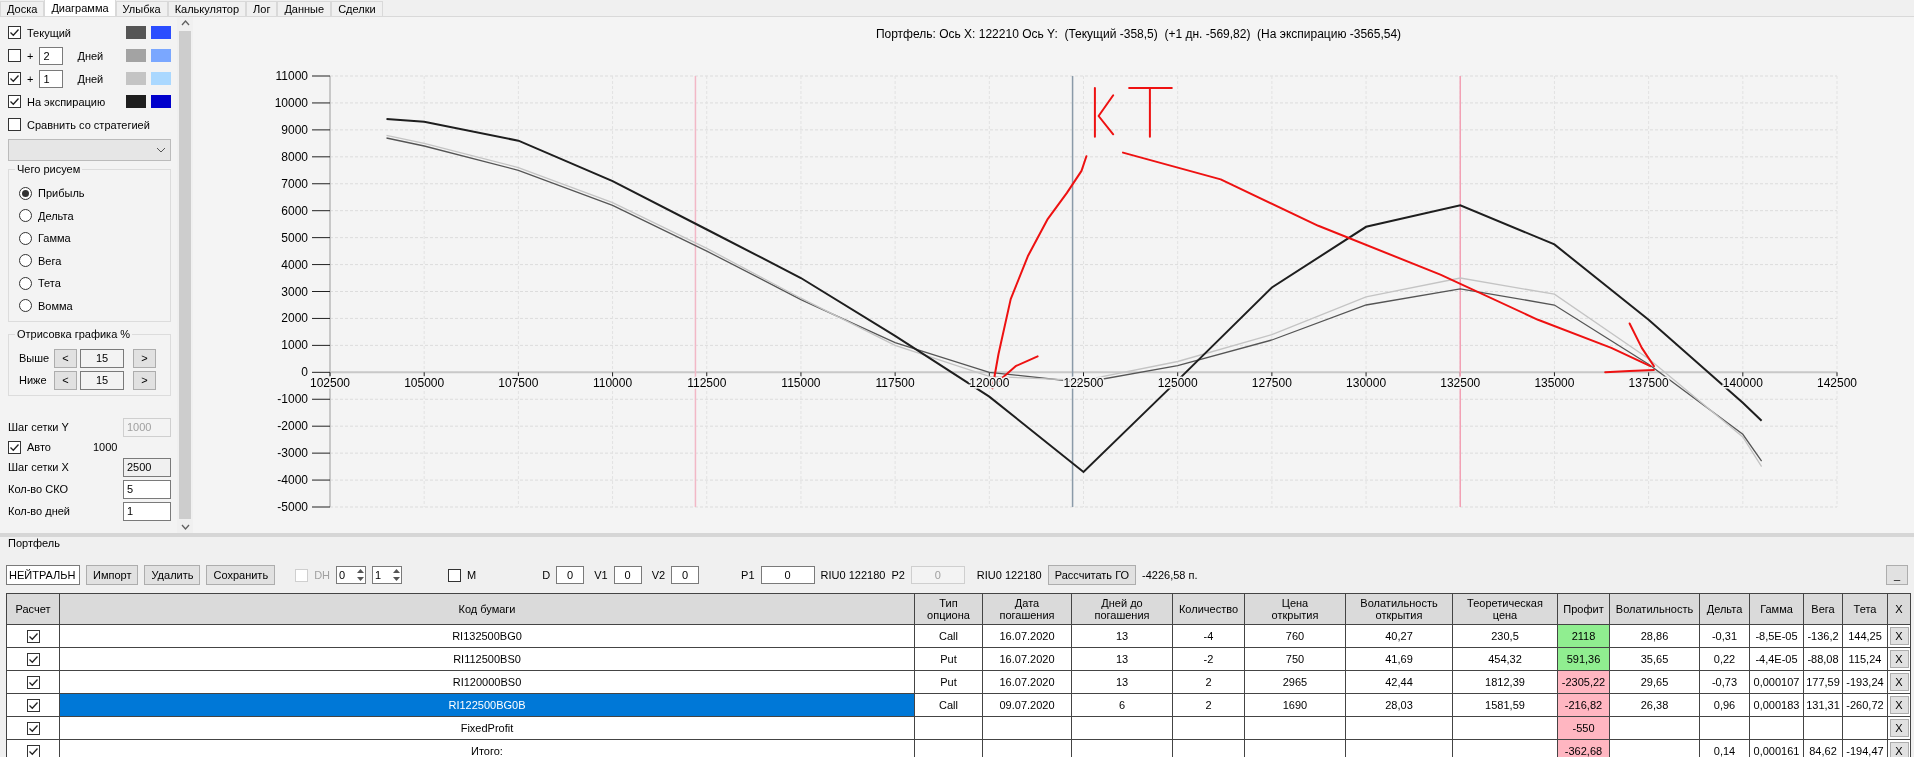 The image size is (1914, 757). What do you see at coordinates (304, 8) in the screenshot?
I see `tab: Данные` at bounding box center [304, 8].